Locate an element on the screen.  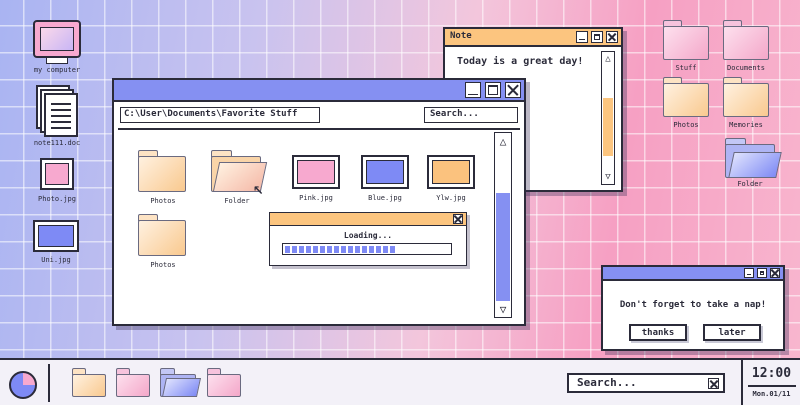
folder-open-icon is located at coordinates (753, 158).